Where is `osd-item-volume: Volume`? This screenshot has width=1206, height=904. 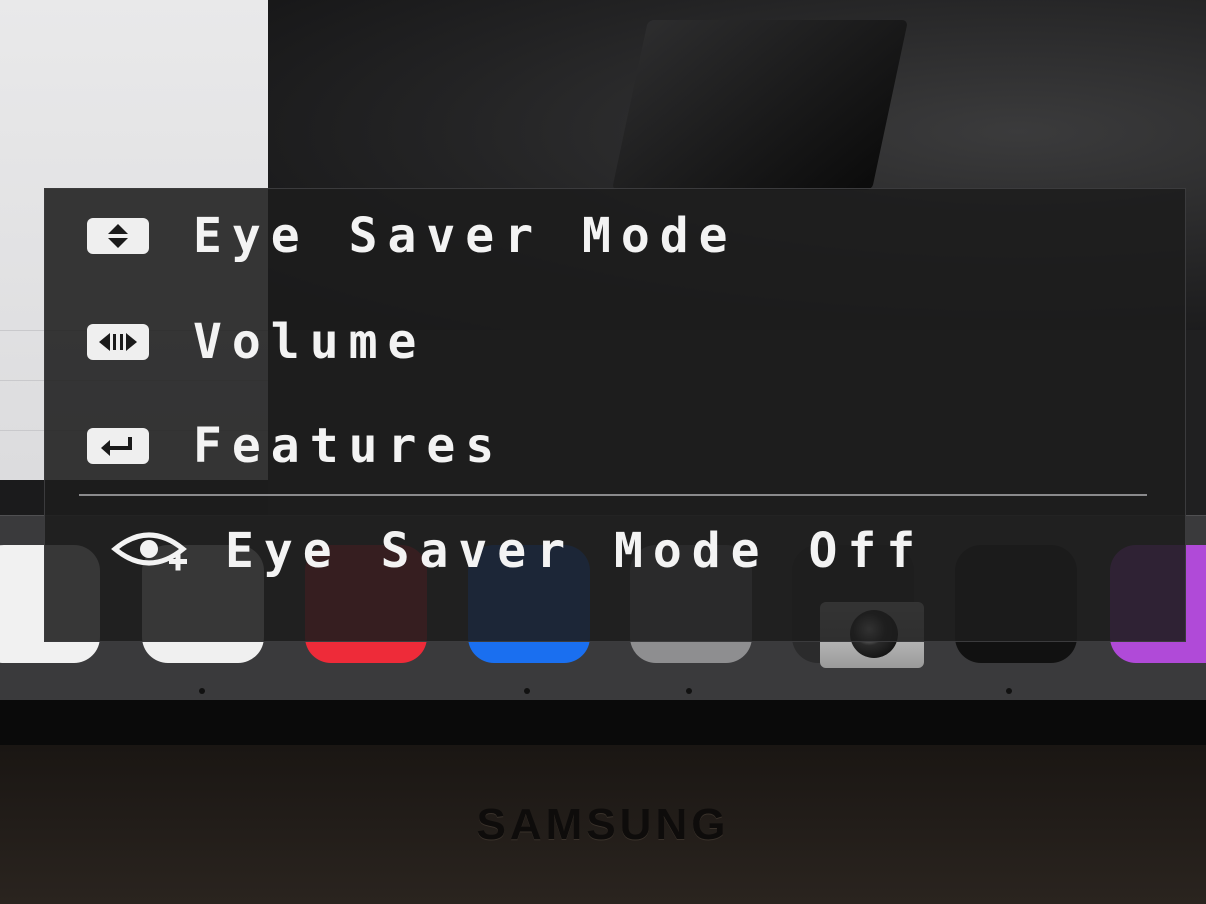 osd-item-volume: Volume is located at coordinates (615, 342).